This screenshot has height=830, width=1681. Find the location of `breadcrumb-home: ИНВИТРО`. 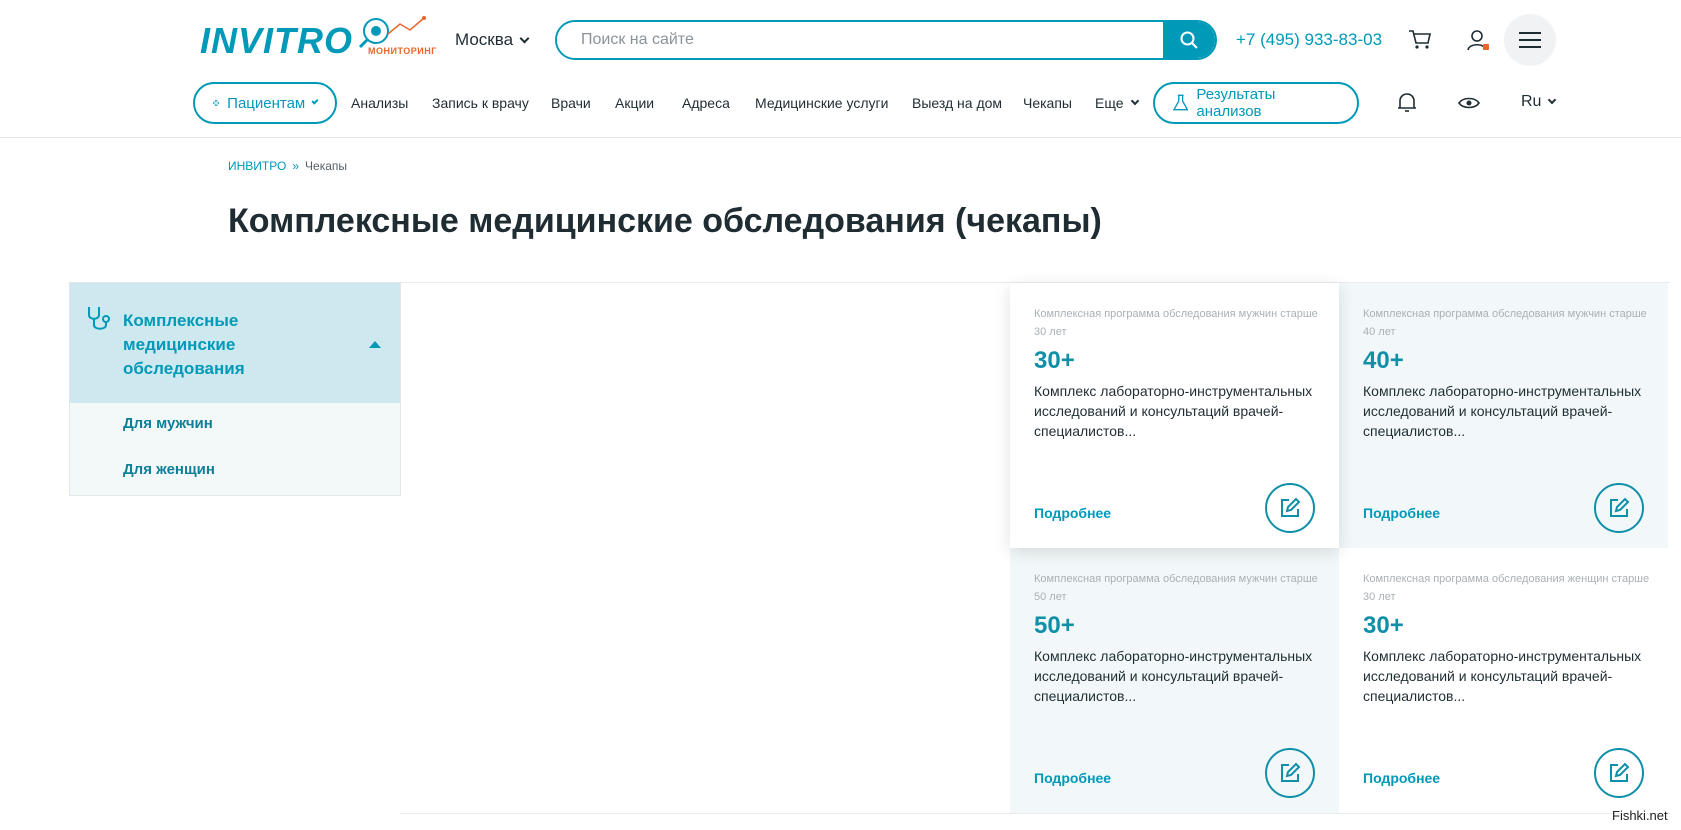

breadcrumb-home: ИНВИТРО is located at coordinates (257, 166).